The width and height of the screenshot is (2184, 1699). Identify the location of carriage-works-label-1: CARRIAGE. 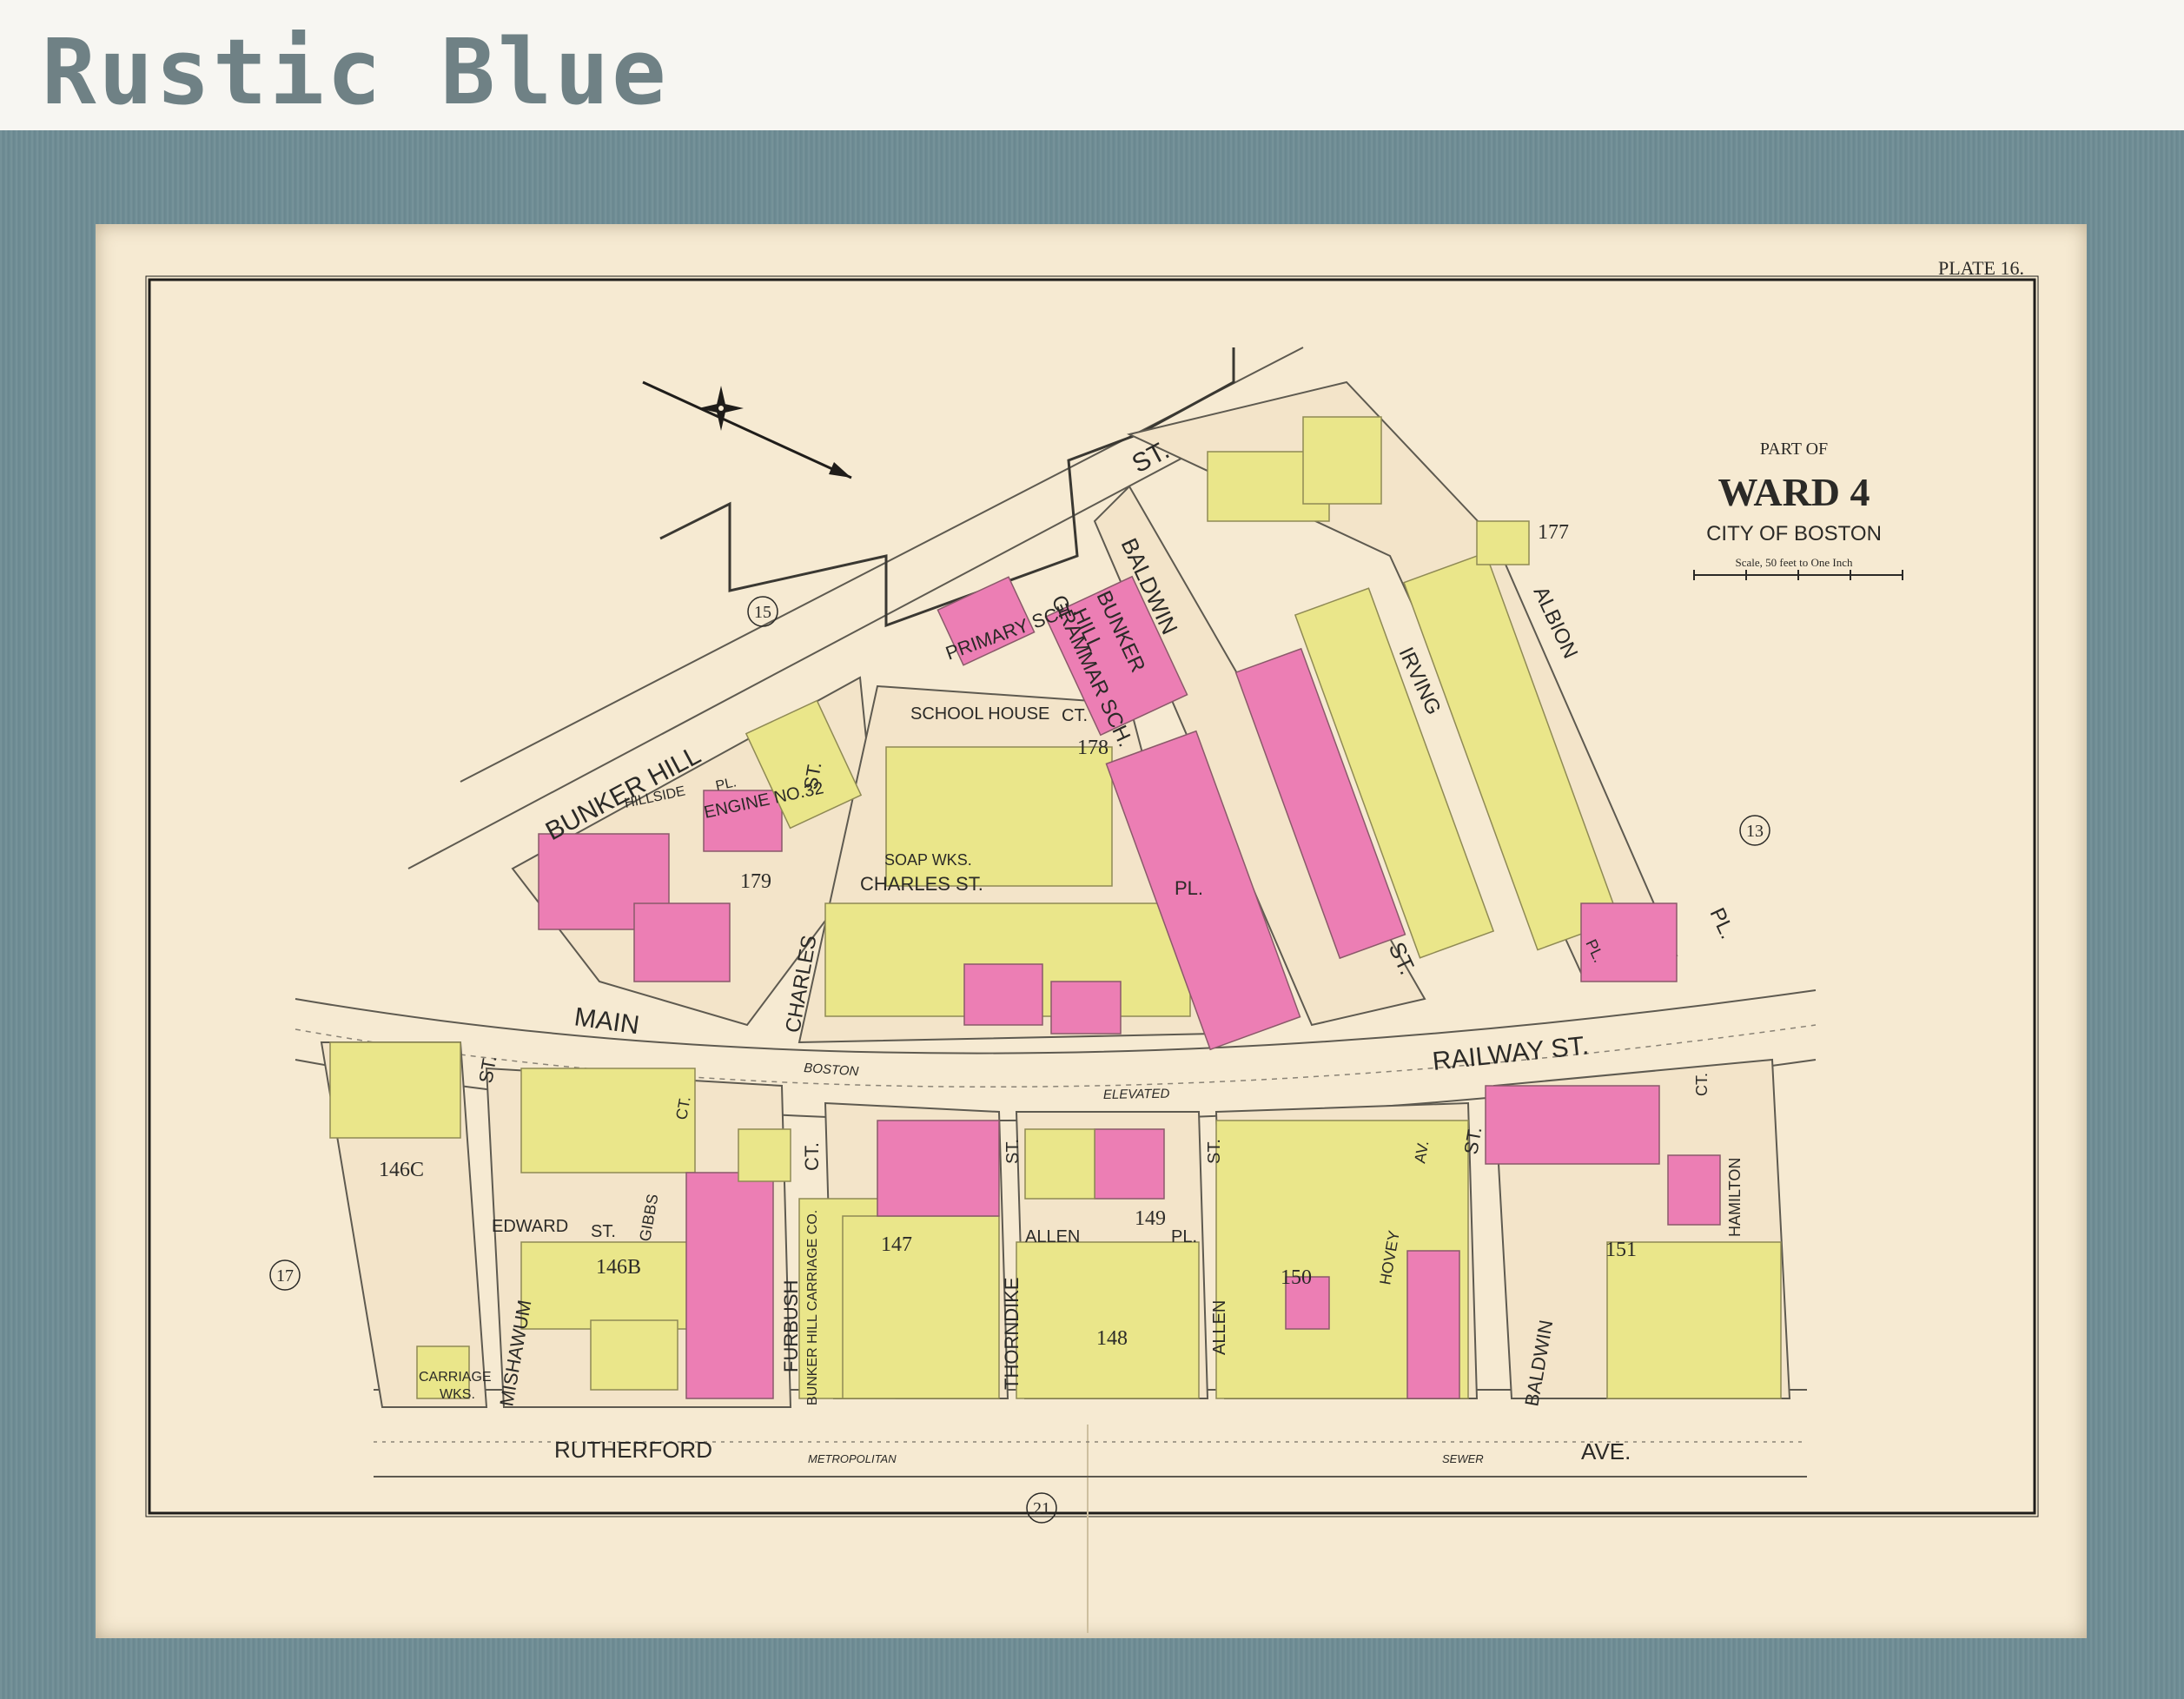
(455, 1377).